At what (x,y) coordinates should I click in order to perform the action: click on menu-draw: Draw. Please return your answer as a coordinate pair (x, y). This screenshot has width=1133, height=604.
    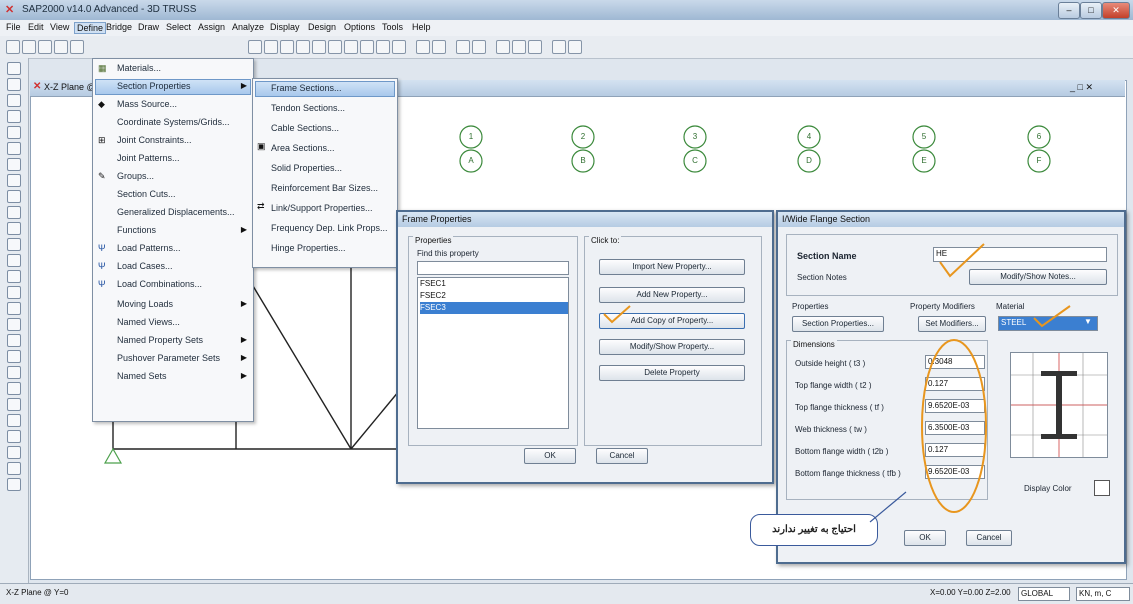
    Looking at the image, I should click on (148, 27).